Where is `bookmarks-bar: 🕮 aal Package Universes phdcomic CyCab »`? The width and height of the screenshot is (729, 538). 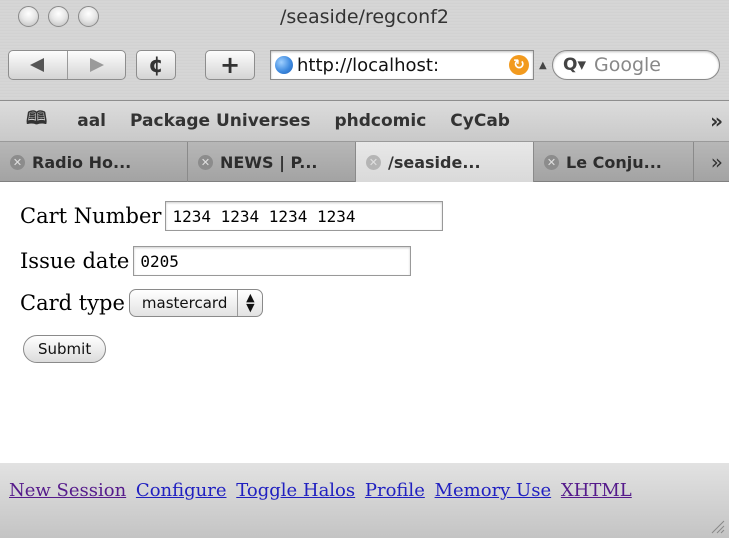 bookmarks-bar: 🕮 aal Package Universes phdcomic CyCab » is located at coordinates (364, 121).